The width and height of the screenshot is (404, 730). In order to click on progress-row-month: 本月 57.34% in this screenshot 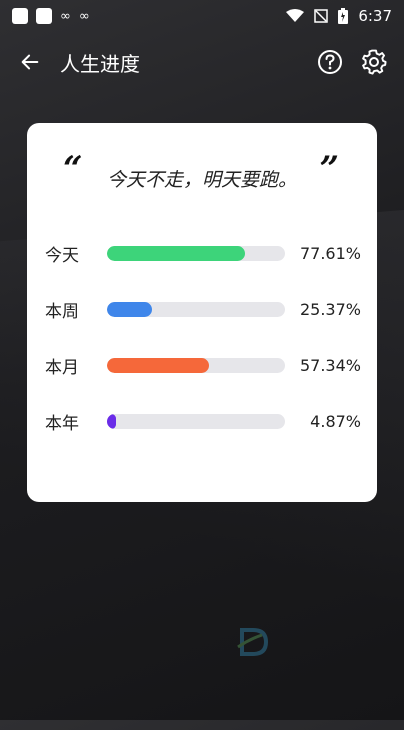, I will do `click(203, 365)`.